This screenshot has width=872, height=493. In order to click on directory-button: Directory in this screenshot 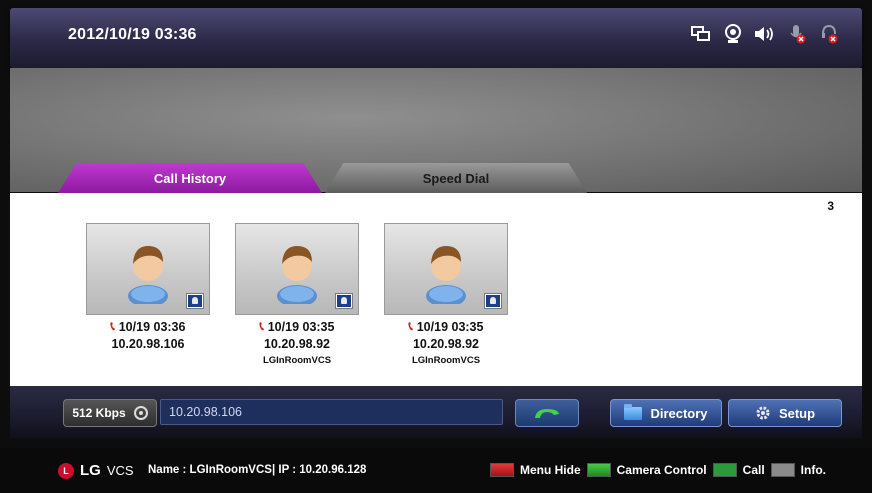, I will do `click(666, 413)`.